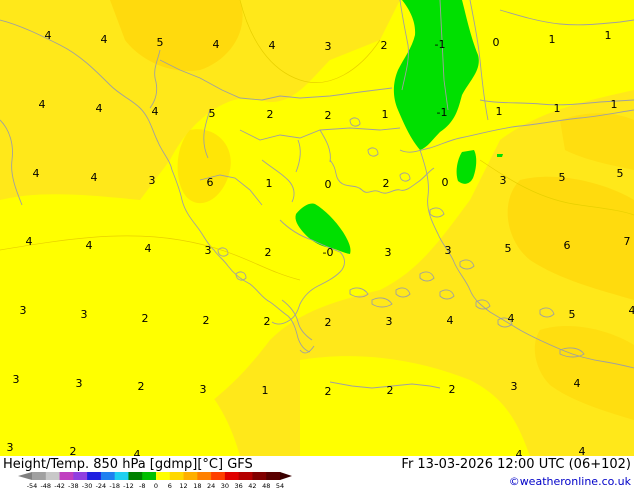 The image size is (634, 490). Describe the element at coordinates (104, 39) in the screenshot. I see `temp-label-1: 4` at that location.